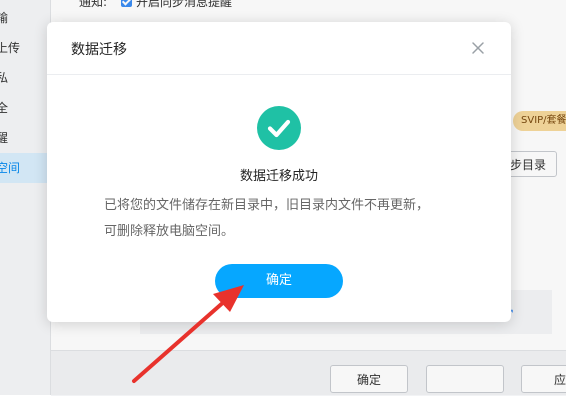 The height and width of the screenshot is (396, 566). I want to click on description-line-2: 可删除释放电脑空间。, so click(169, 231).